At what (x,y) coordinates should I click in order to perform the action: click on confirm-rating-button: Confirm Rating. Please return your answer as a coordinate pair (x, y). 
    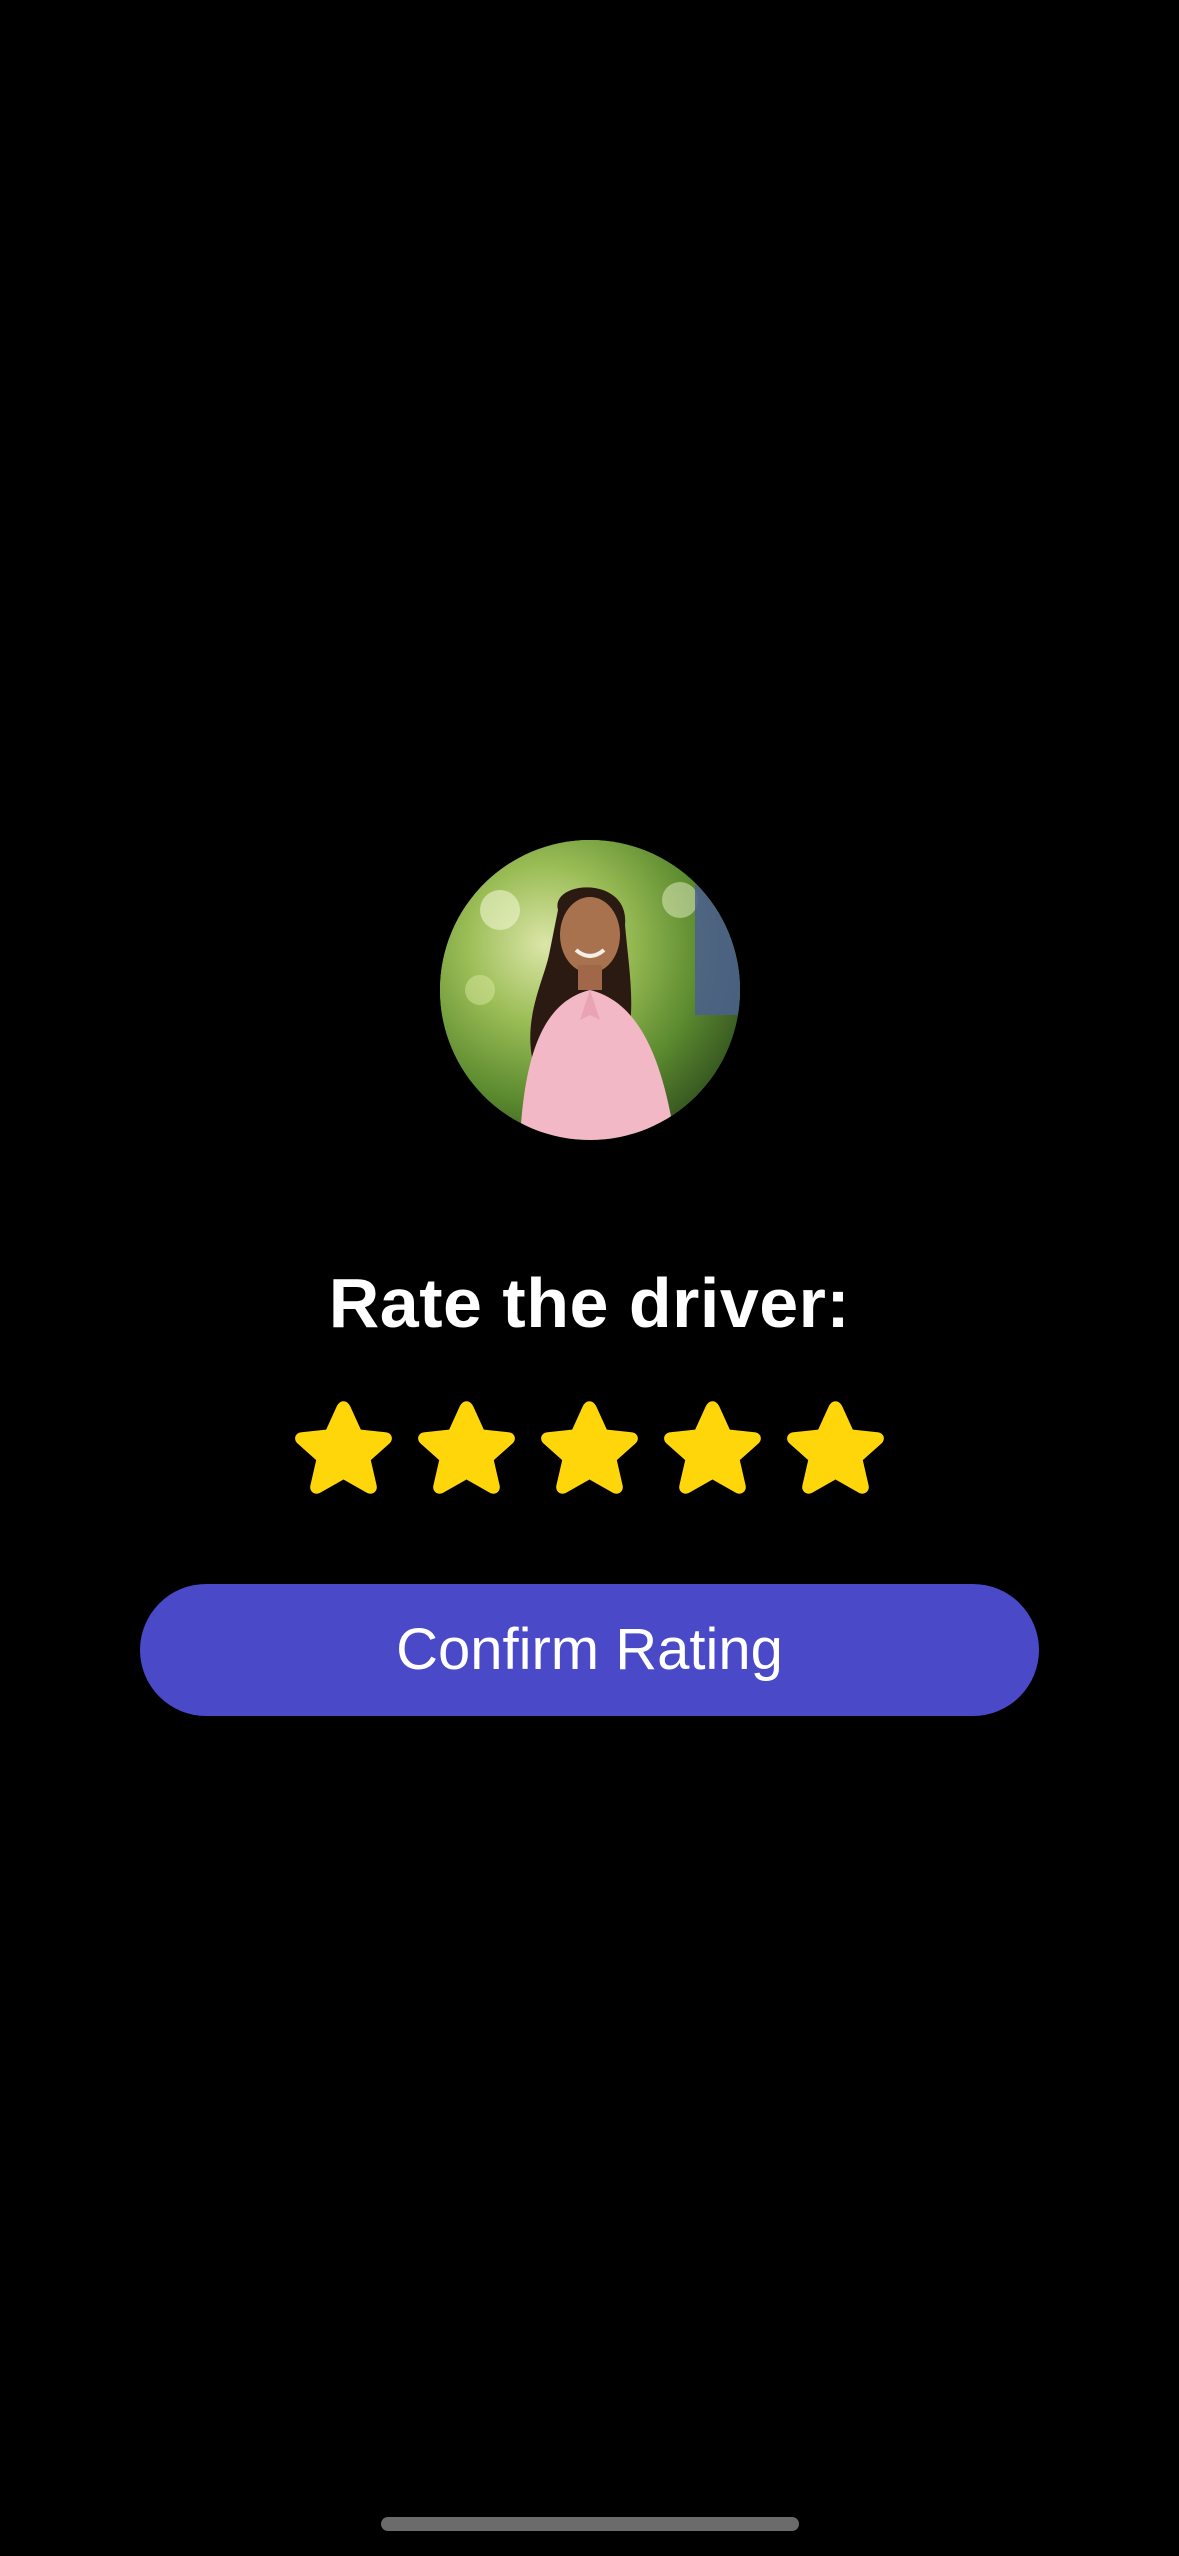
    Looking at the image, I should click on (589, 1650).